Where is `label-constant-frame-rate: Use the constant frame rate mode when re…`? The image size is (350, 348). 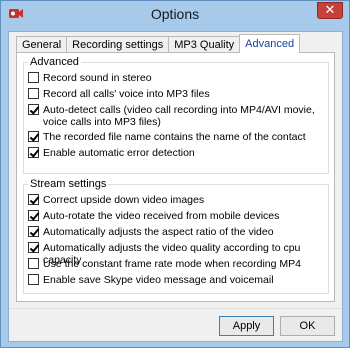
label-constant-frame-rate: Use the constant frame rate mode when re… is located at coordinates (172, 264).